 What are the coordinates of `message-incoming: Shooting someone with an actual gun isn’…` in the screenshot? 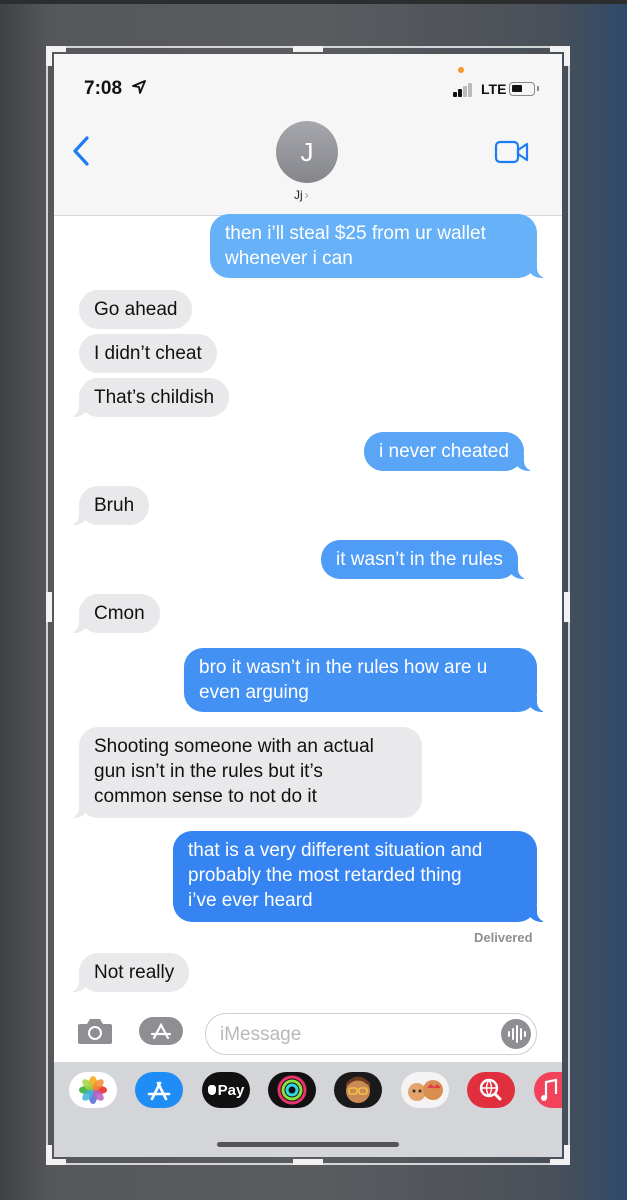 It's located at (245, 772).